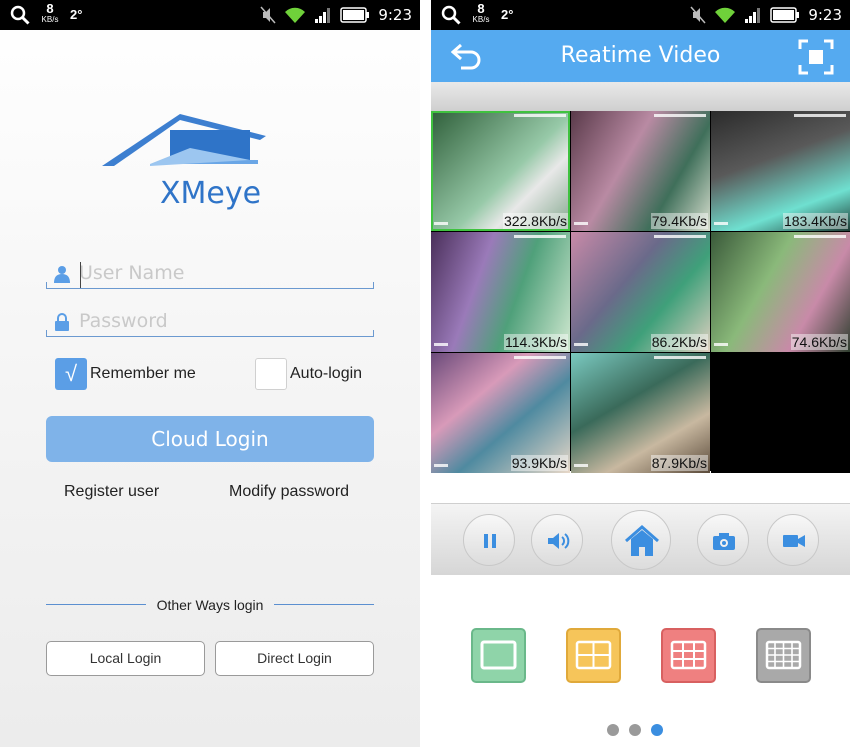 The height and width of the screenshot is (747, 850). I want to click on video-record-icon, so click(794, 541).